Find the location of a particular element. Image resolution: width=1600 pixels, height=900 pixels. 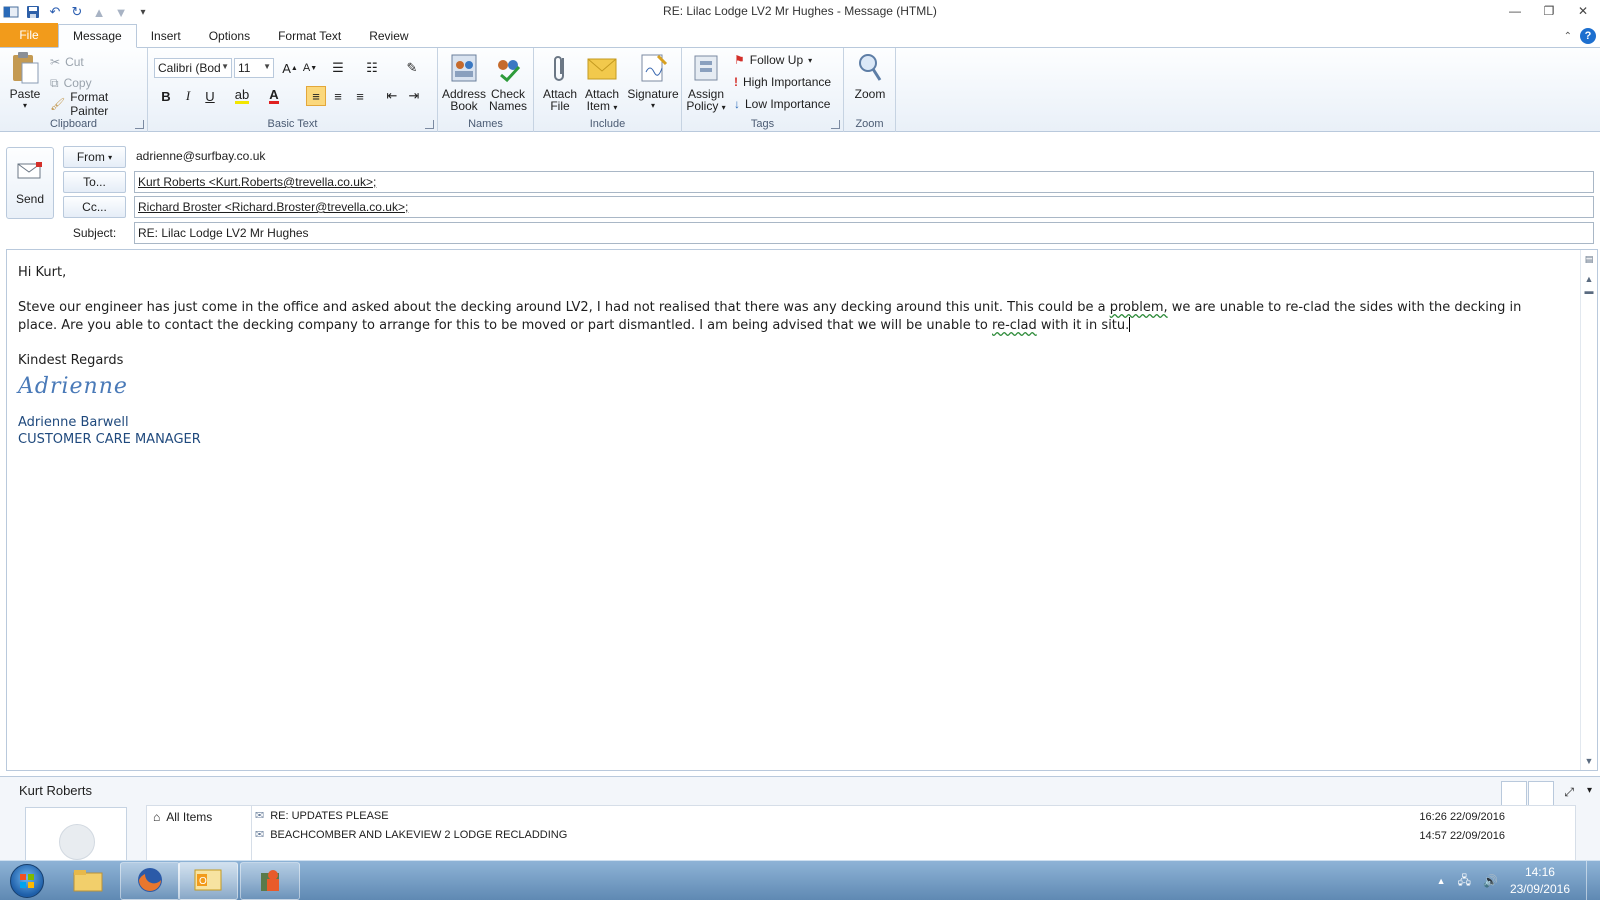

body-text-part-3: with it in situ. is located at coordinates (1083, 325).